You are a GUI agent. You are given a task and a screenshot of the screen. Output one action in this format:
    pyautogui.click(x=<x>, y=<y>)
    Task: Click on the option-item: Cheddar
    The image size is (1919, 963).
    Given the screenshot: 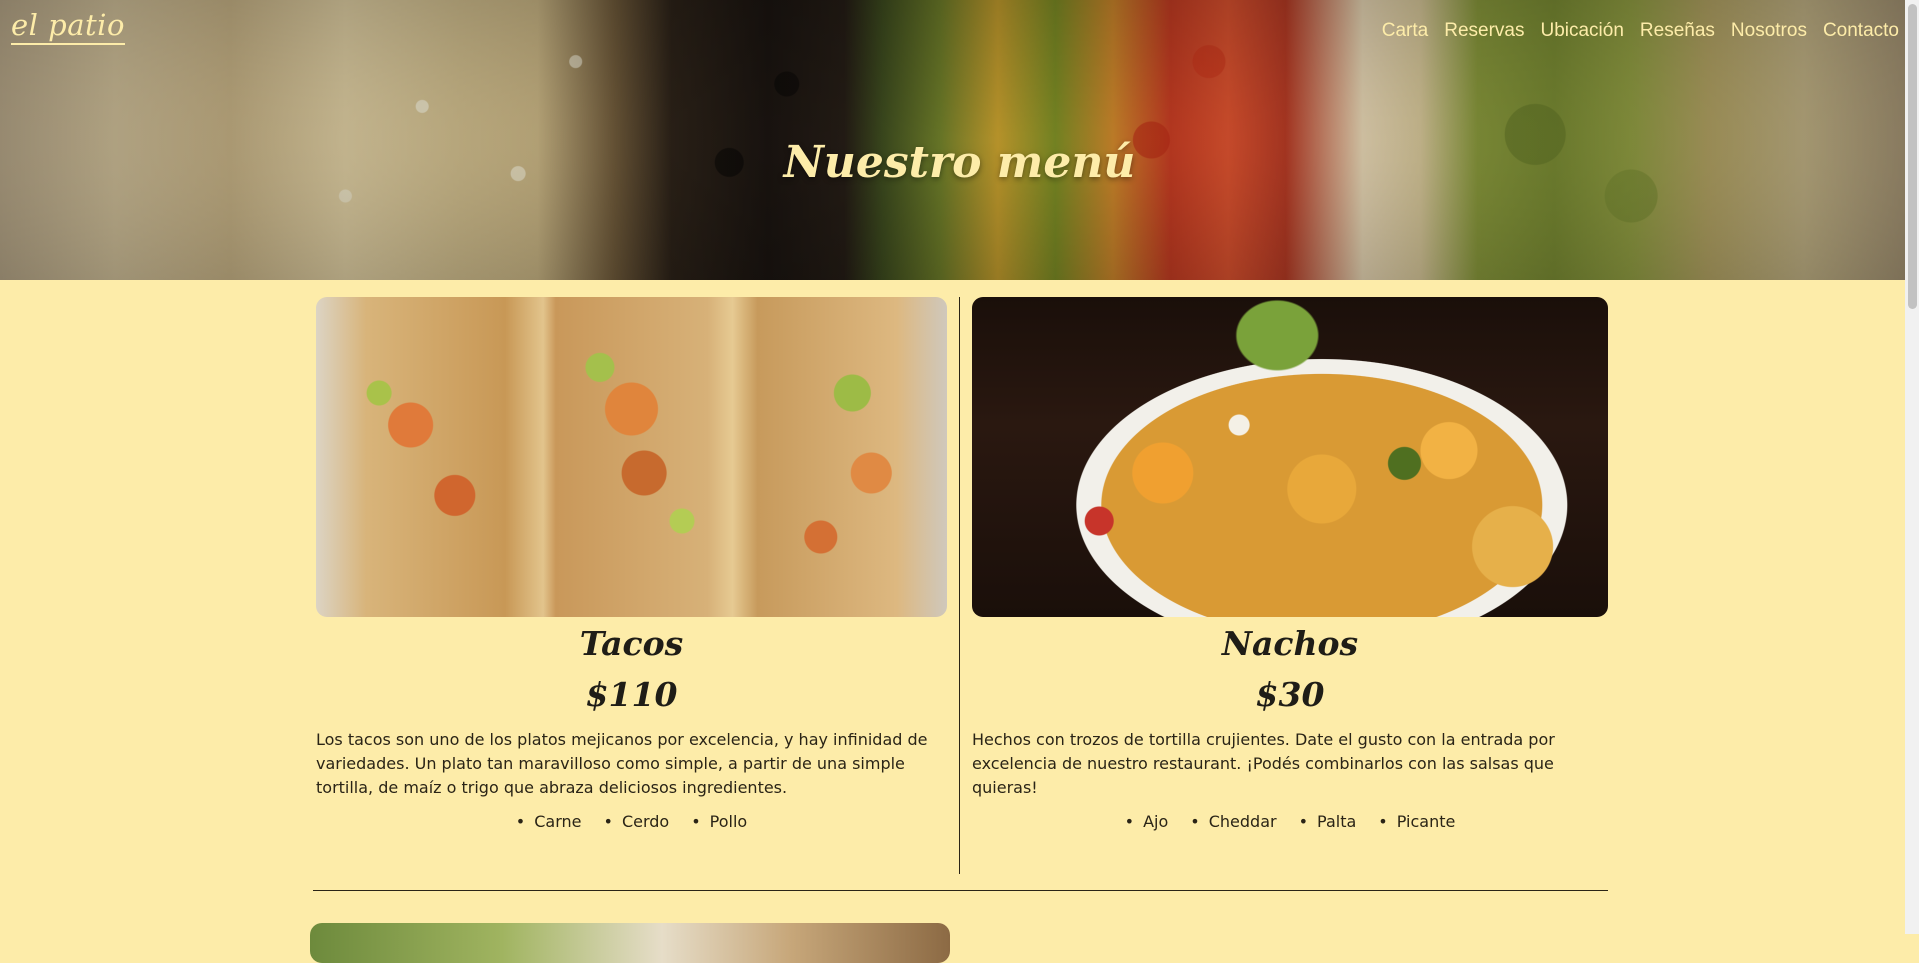 What is the action you would take?
    pyautogui.click(x=1233, y=821)
    